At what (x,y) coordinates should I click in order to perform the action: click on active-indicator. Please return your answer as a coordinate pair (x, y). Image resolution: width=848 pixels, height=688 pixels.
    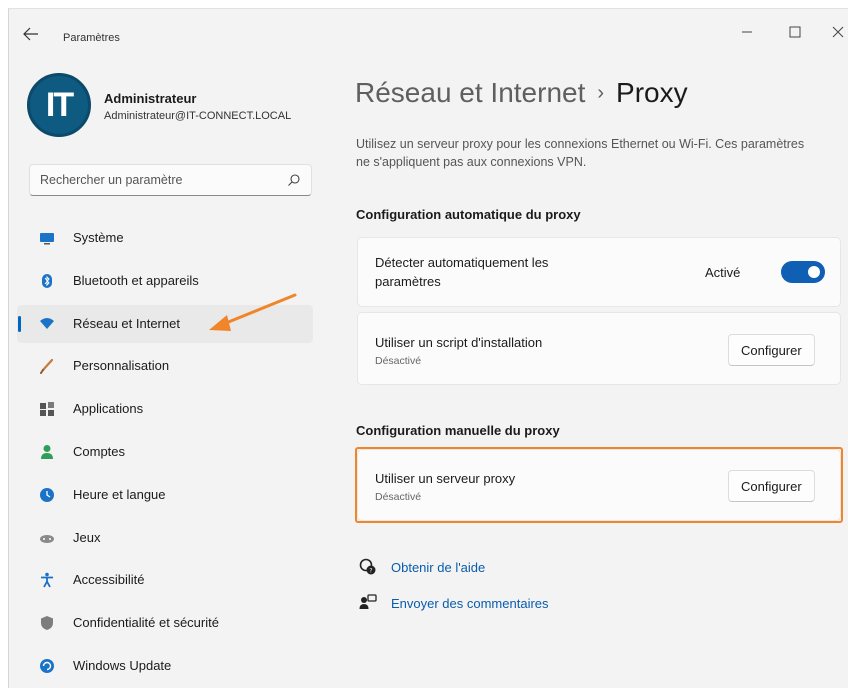
    Looking at the image, I should click on (19, 323).